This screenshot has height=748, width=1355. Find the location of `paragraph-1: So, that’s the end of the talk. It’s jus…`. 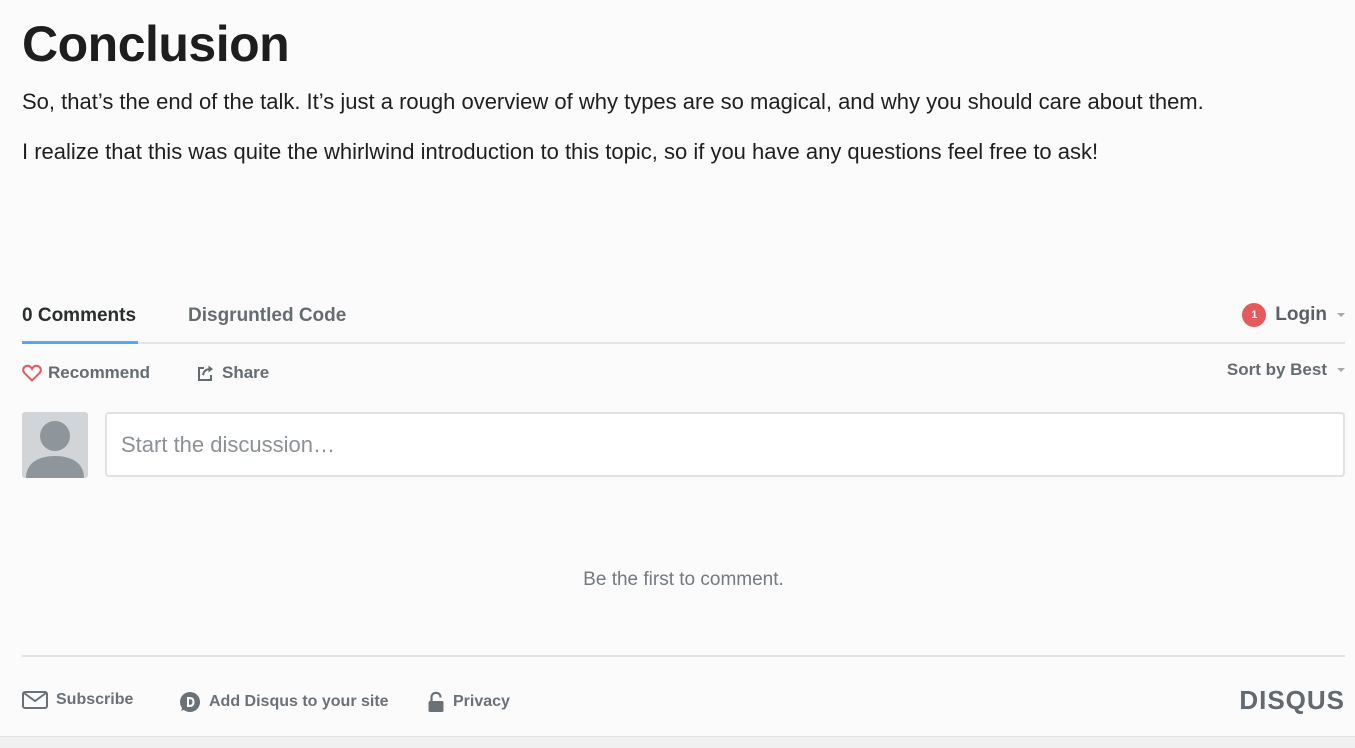

paragraph-1: So, that’s the end of the talk. It’s jus… is located at coordinates (613, 101).